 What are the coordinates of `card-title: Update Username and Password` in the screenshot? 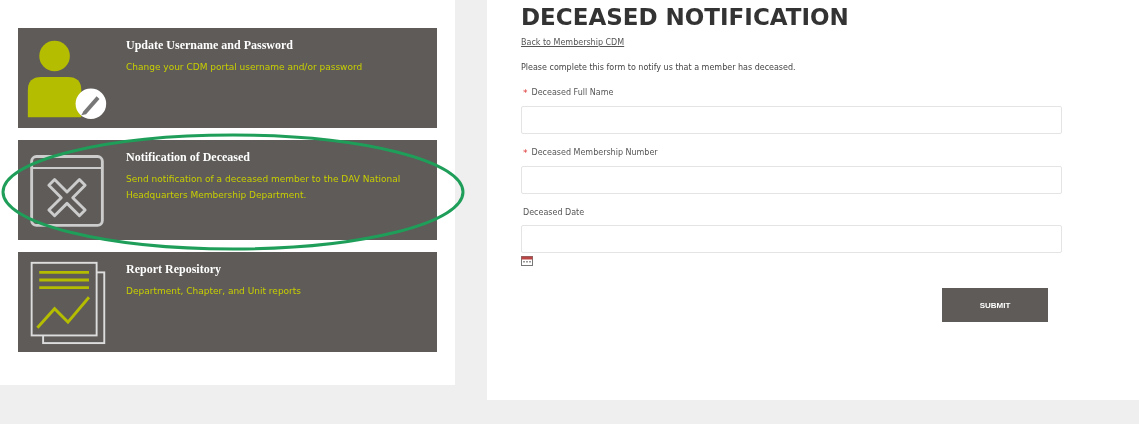 It's located at (210, 45).